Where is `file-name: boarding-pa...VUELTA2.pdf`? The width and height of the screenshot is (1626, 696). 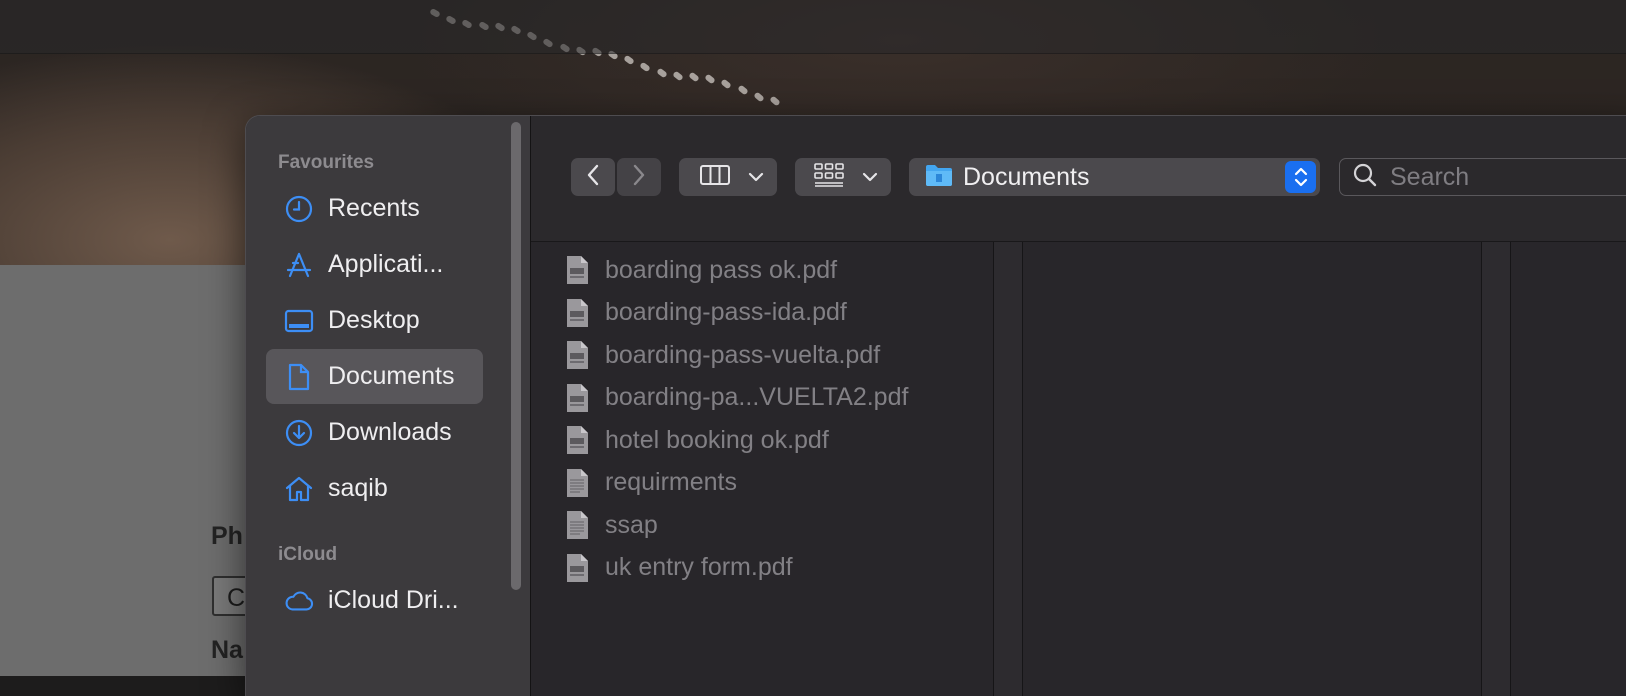
file-name: boarding-pa...VUELTA2.pdf is located at coordinates (757, 397).